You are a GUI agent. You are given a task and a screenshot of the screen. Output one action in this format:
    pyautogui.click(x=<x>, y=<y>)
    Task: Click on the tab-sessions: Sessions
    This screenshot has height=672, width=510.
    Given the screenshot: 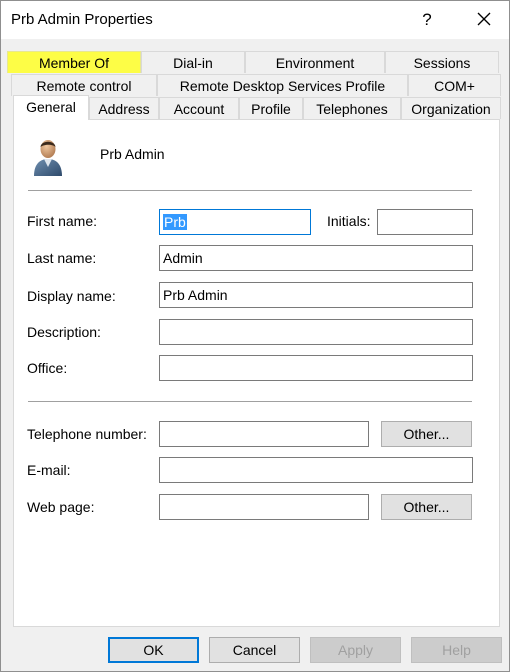 What is the action you would take?
    pyautogui.click(x=442, y=62)
    